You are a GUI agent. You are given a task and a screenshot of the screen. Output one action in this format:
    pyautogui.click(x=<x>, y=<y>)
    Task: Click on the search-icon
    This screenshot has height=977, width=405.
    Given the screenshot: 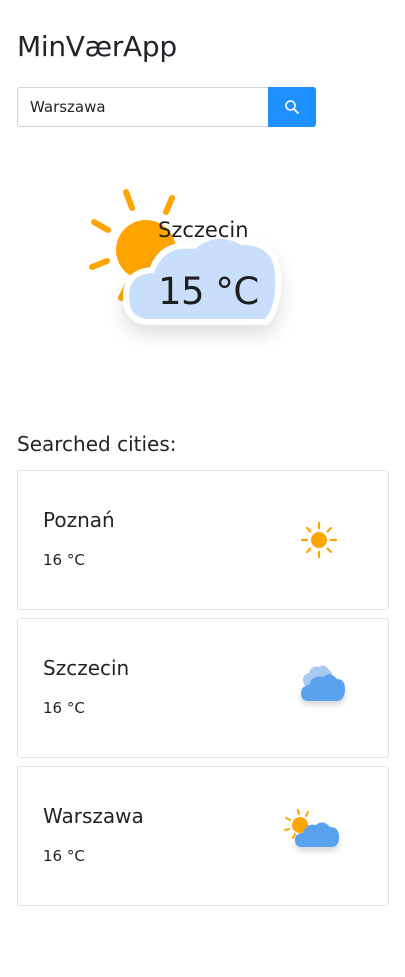 What is the action you would take?
    pyautogui.click(x=292, y=107)
    